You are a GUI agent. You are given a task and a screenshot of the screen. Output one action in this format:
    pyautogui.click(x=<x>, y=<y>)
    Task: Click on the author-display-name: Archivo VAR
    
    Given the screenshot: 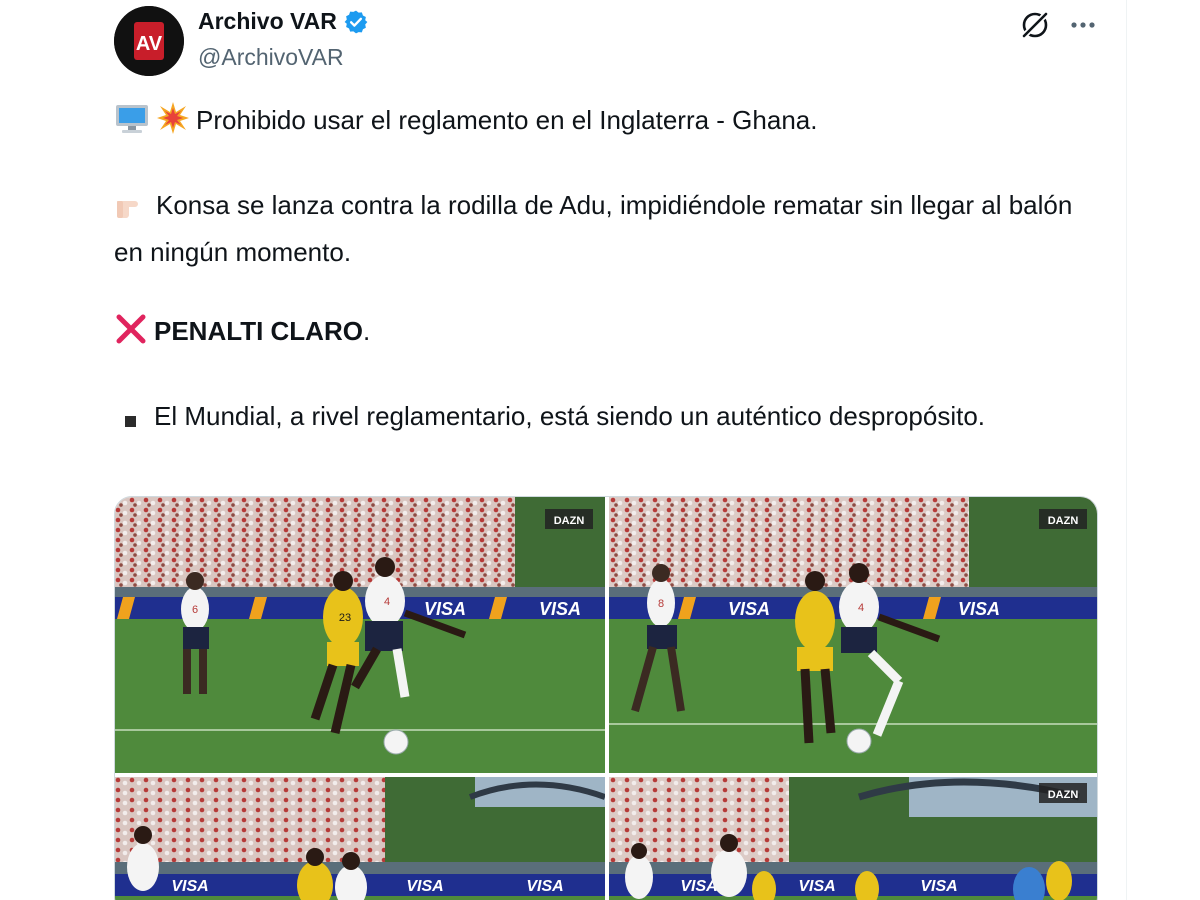 What is the action you would take?
    pyautogui.click(x=267, y=21)
    